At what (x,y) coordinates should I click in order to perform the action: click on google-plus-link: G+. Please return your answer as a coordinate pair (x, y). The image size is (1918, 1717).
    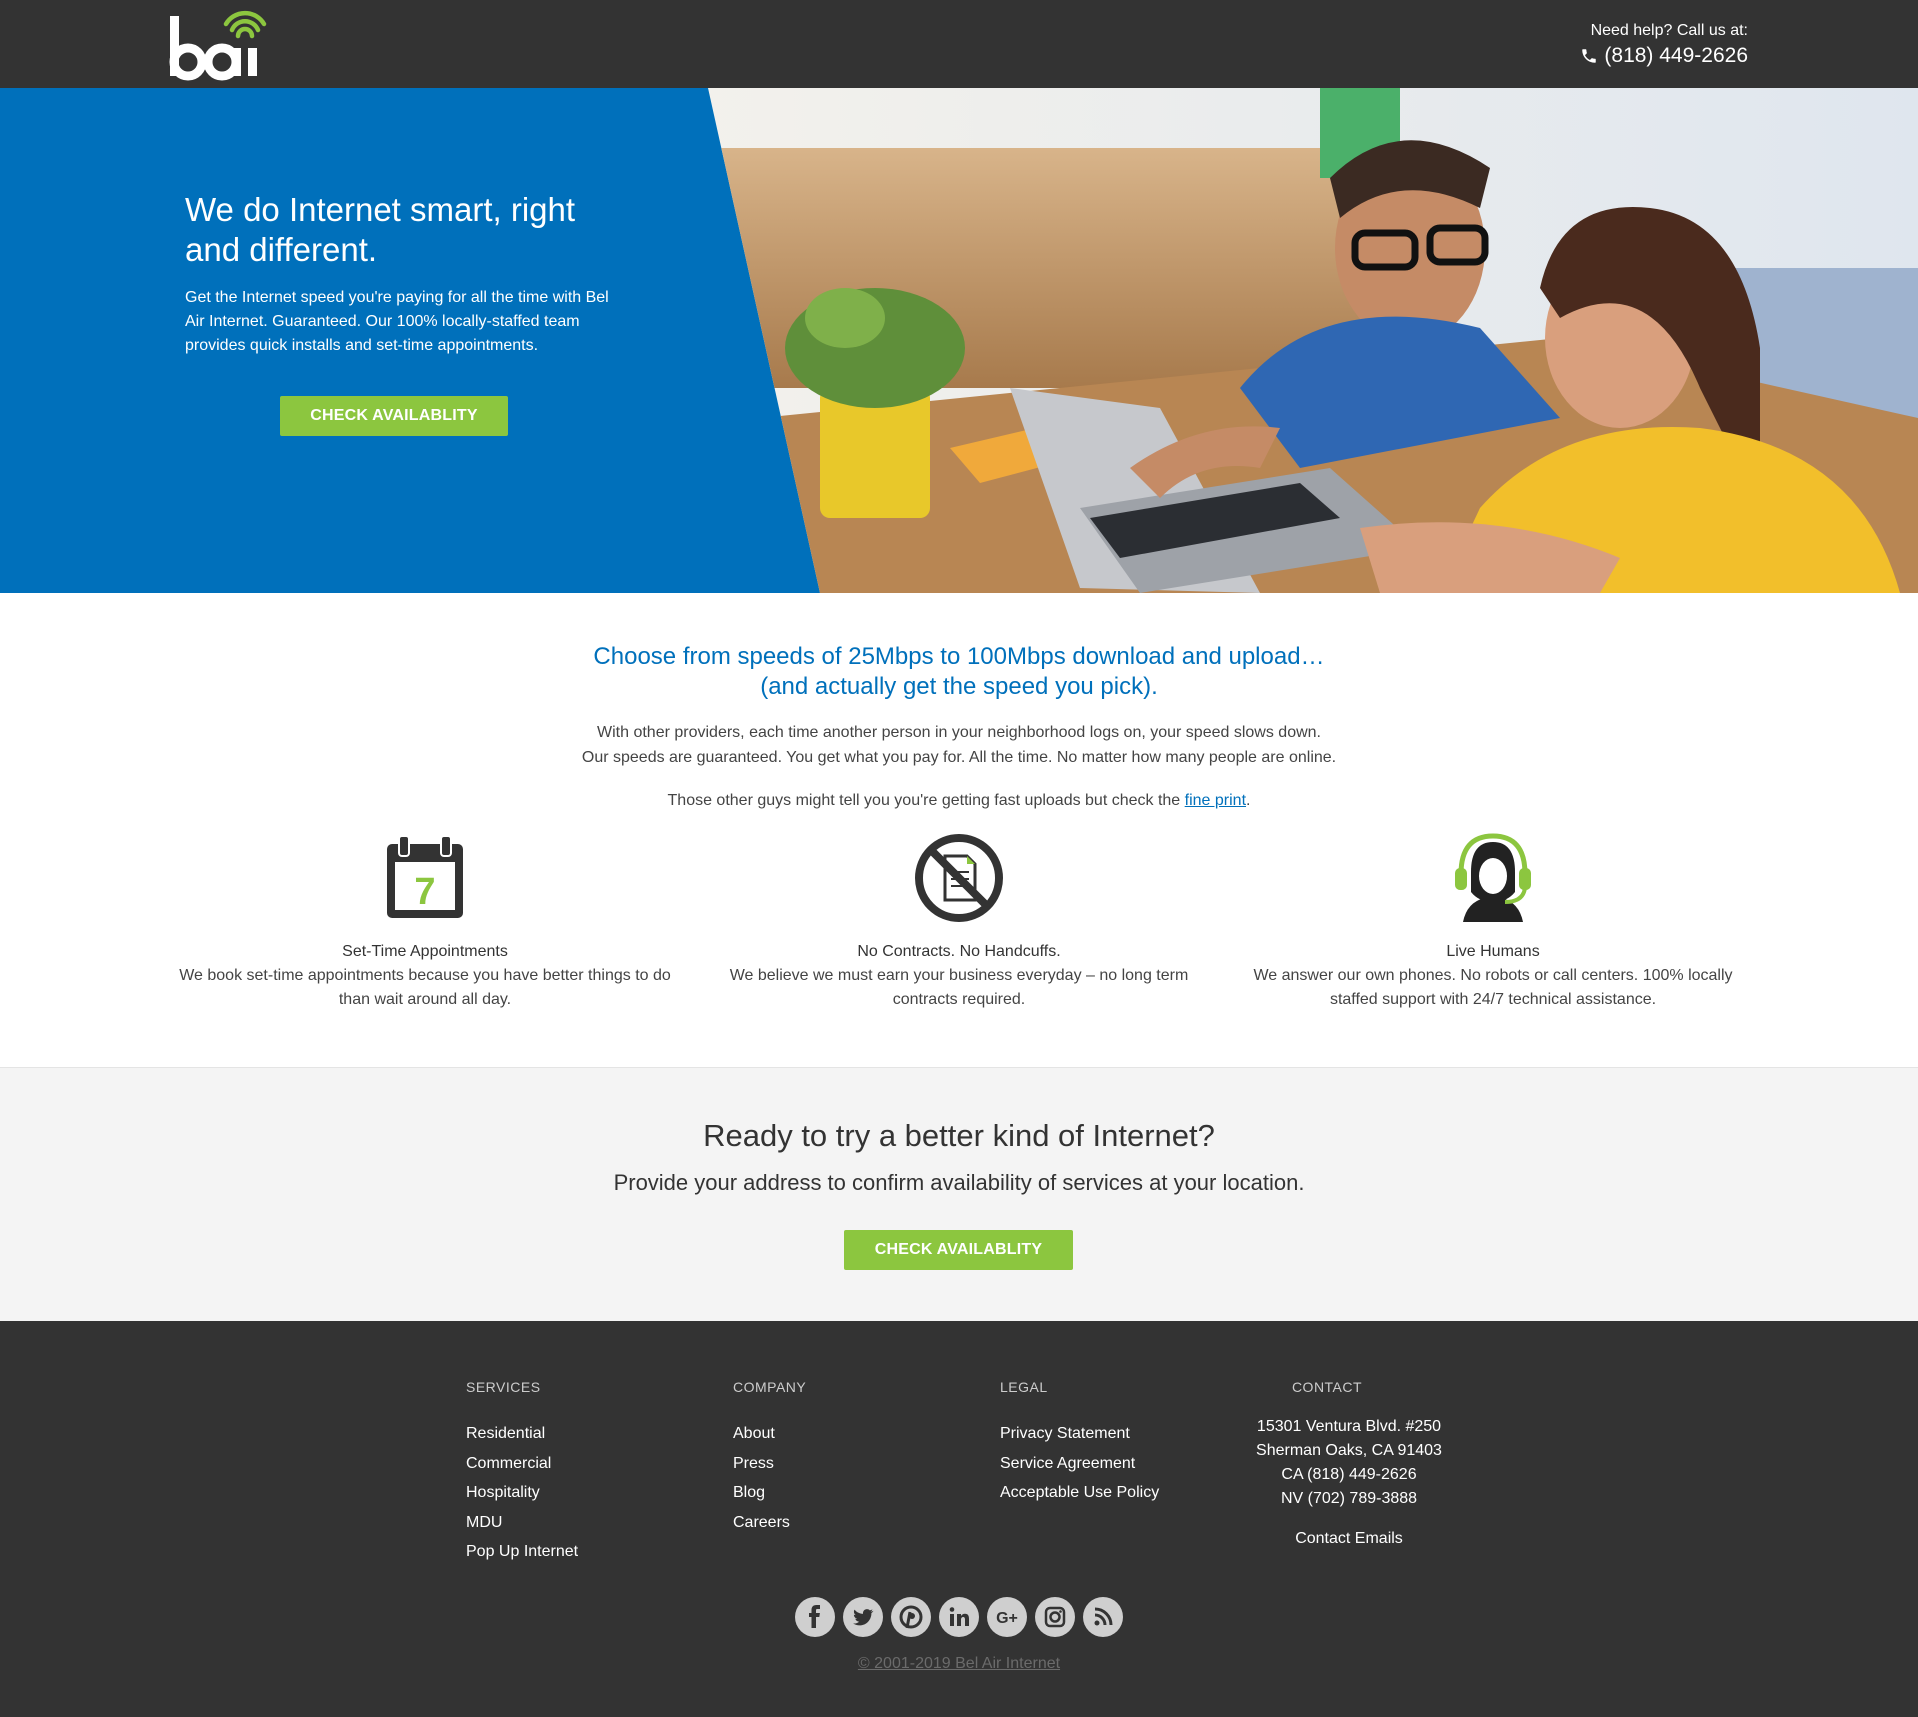
    Looking at the image, I should click on (1007, 1617).